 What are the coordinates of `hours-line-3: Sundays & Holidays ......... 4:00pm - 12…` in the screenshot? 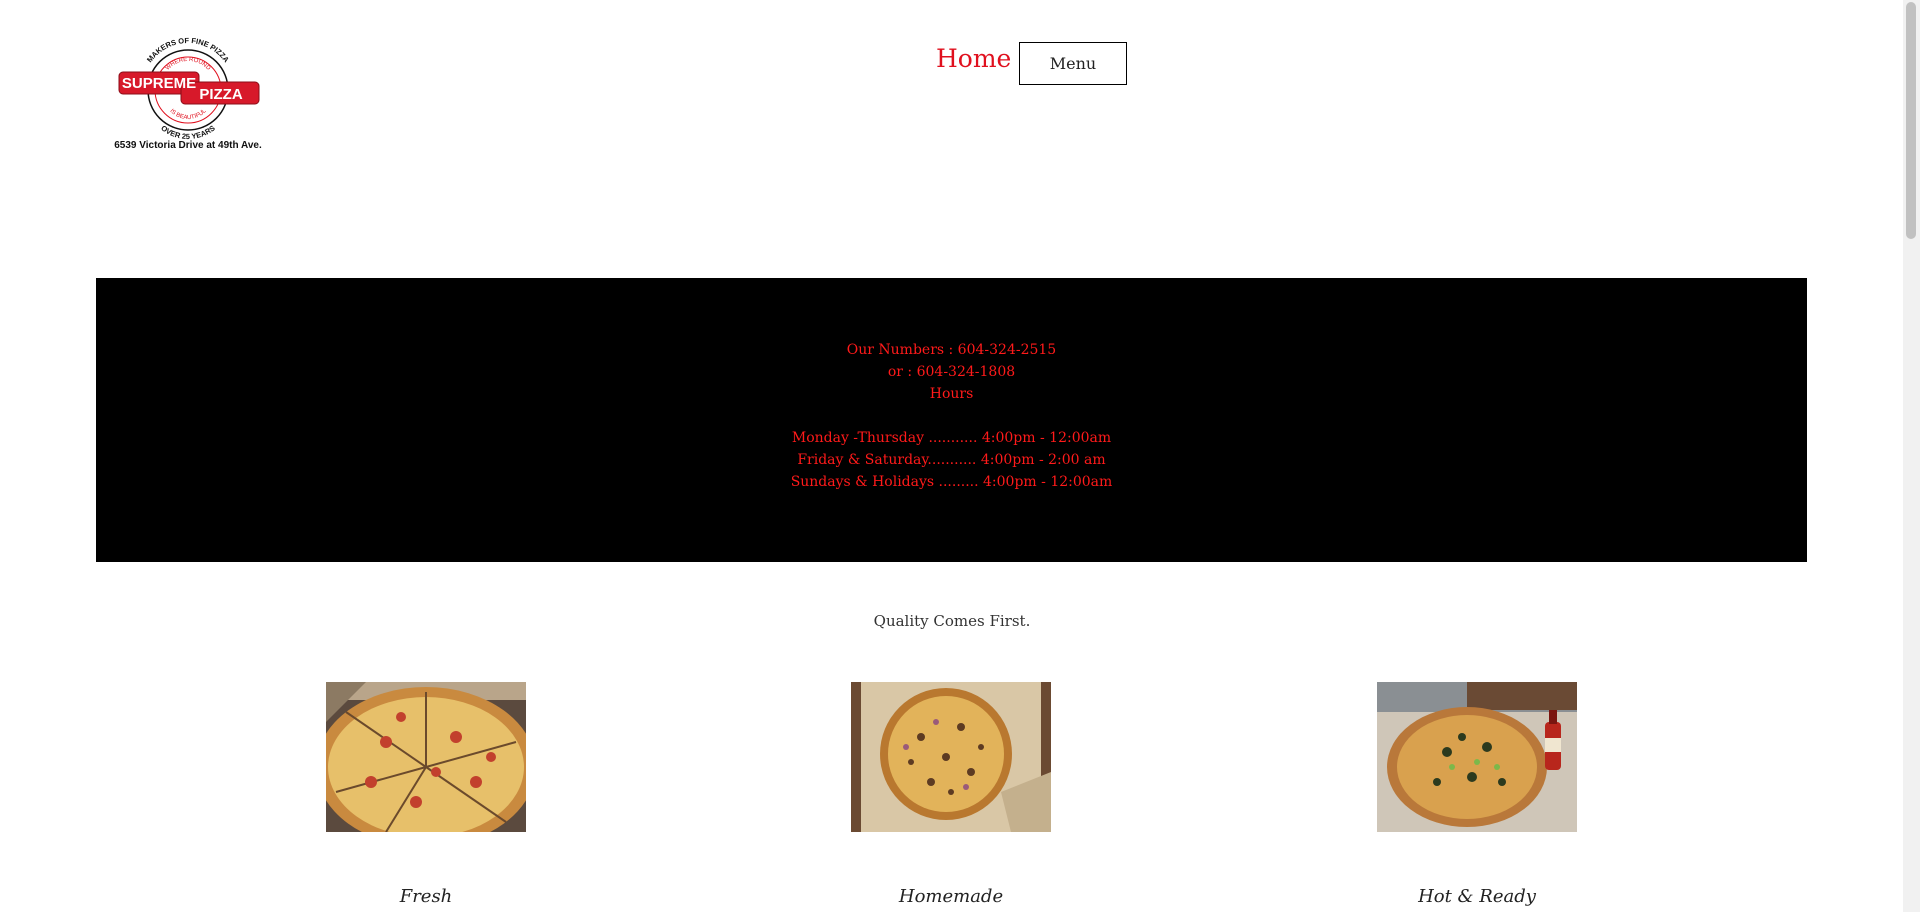 It's located at (951, 482).